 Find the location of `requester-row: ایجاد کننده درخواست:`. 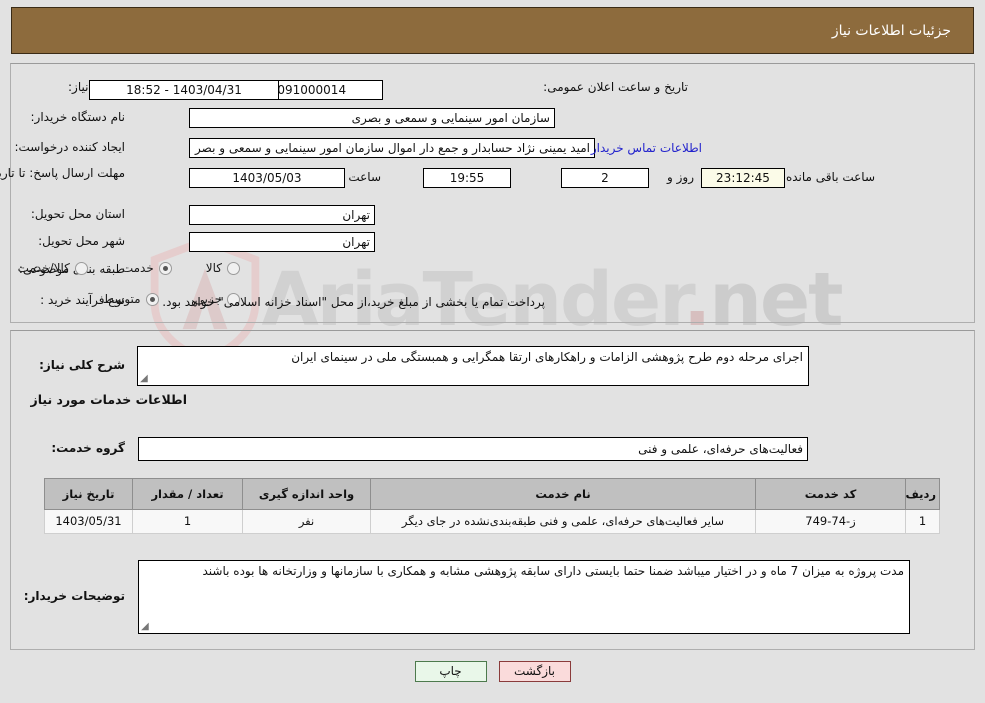

requester-row: ایجاد کننده درخواست: is located at coordinates (69, 147).